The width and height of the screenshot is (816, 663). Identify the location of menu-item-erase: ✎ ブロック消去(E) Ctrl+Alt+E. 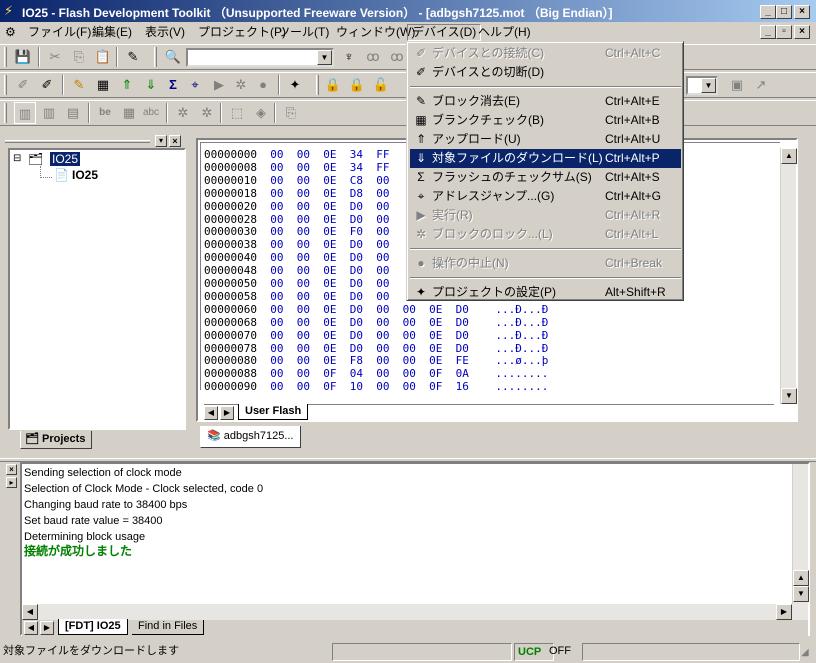
(545, 101).